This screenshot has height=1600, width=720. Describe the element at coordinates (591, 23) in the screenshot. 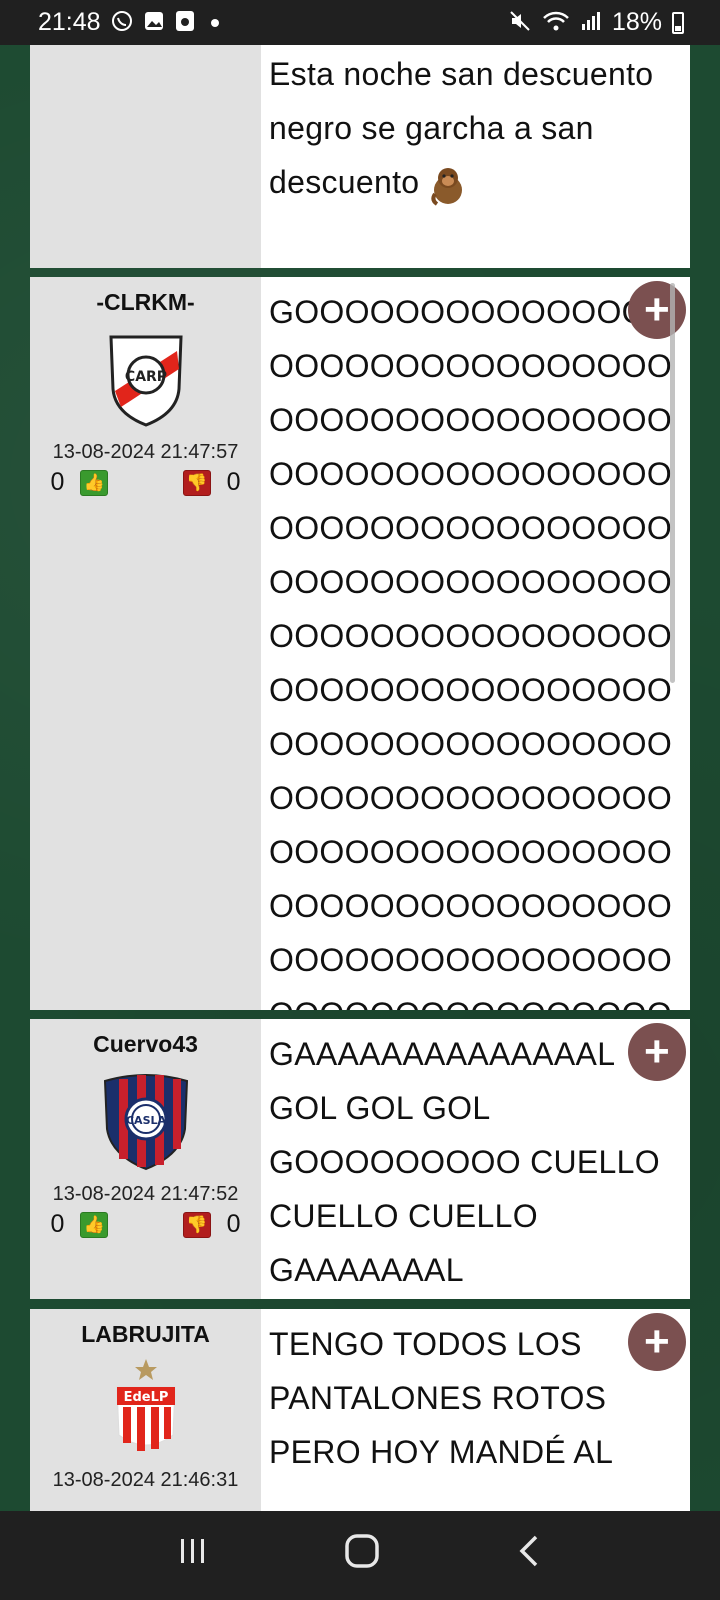

I see `signal-icon` at that location.